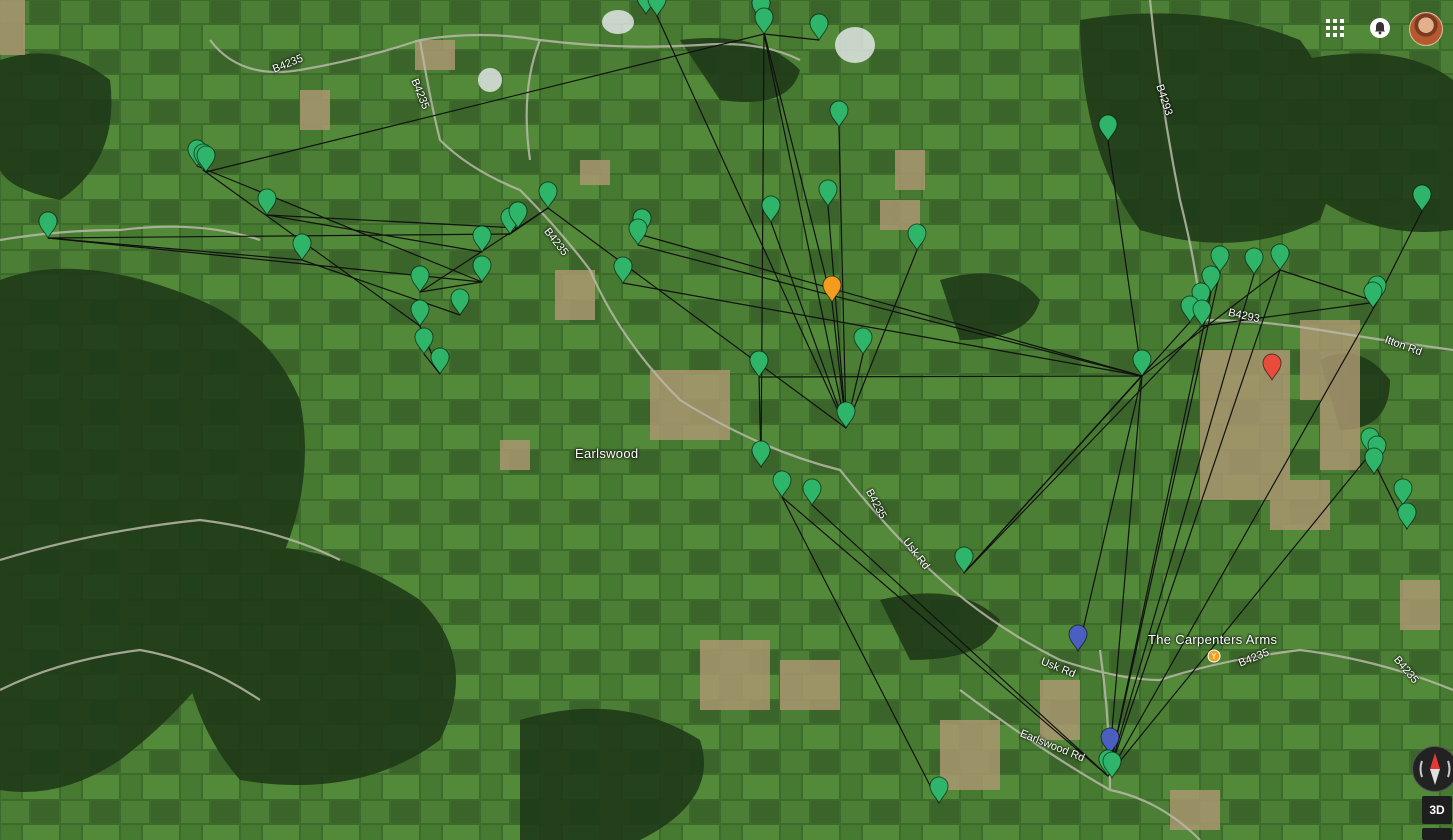 This screenshot has width=1453, height=840. I want to click on compass-icon, so click(1432, 769).